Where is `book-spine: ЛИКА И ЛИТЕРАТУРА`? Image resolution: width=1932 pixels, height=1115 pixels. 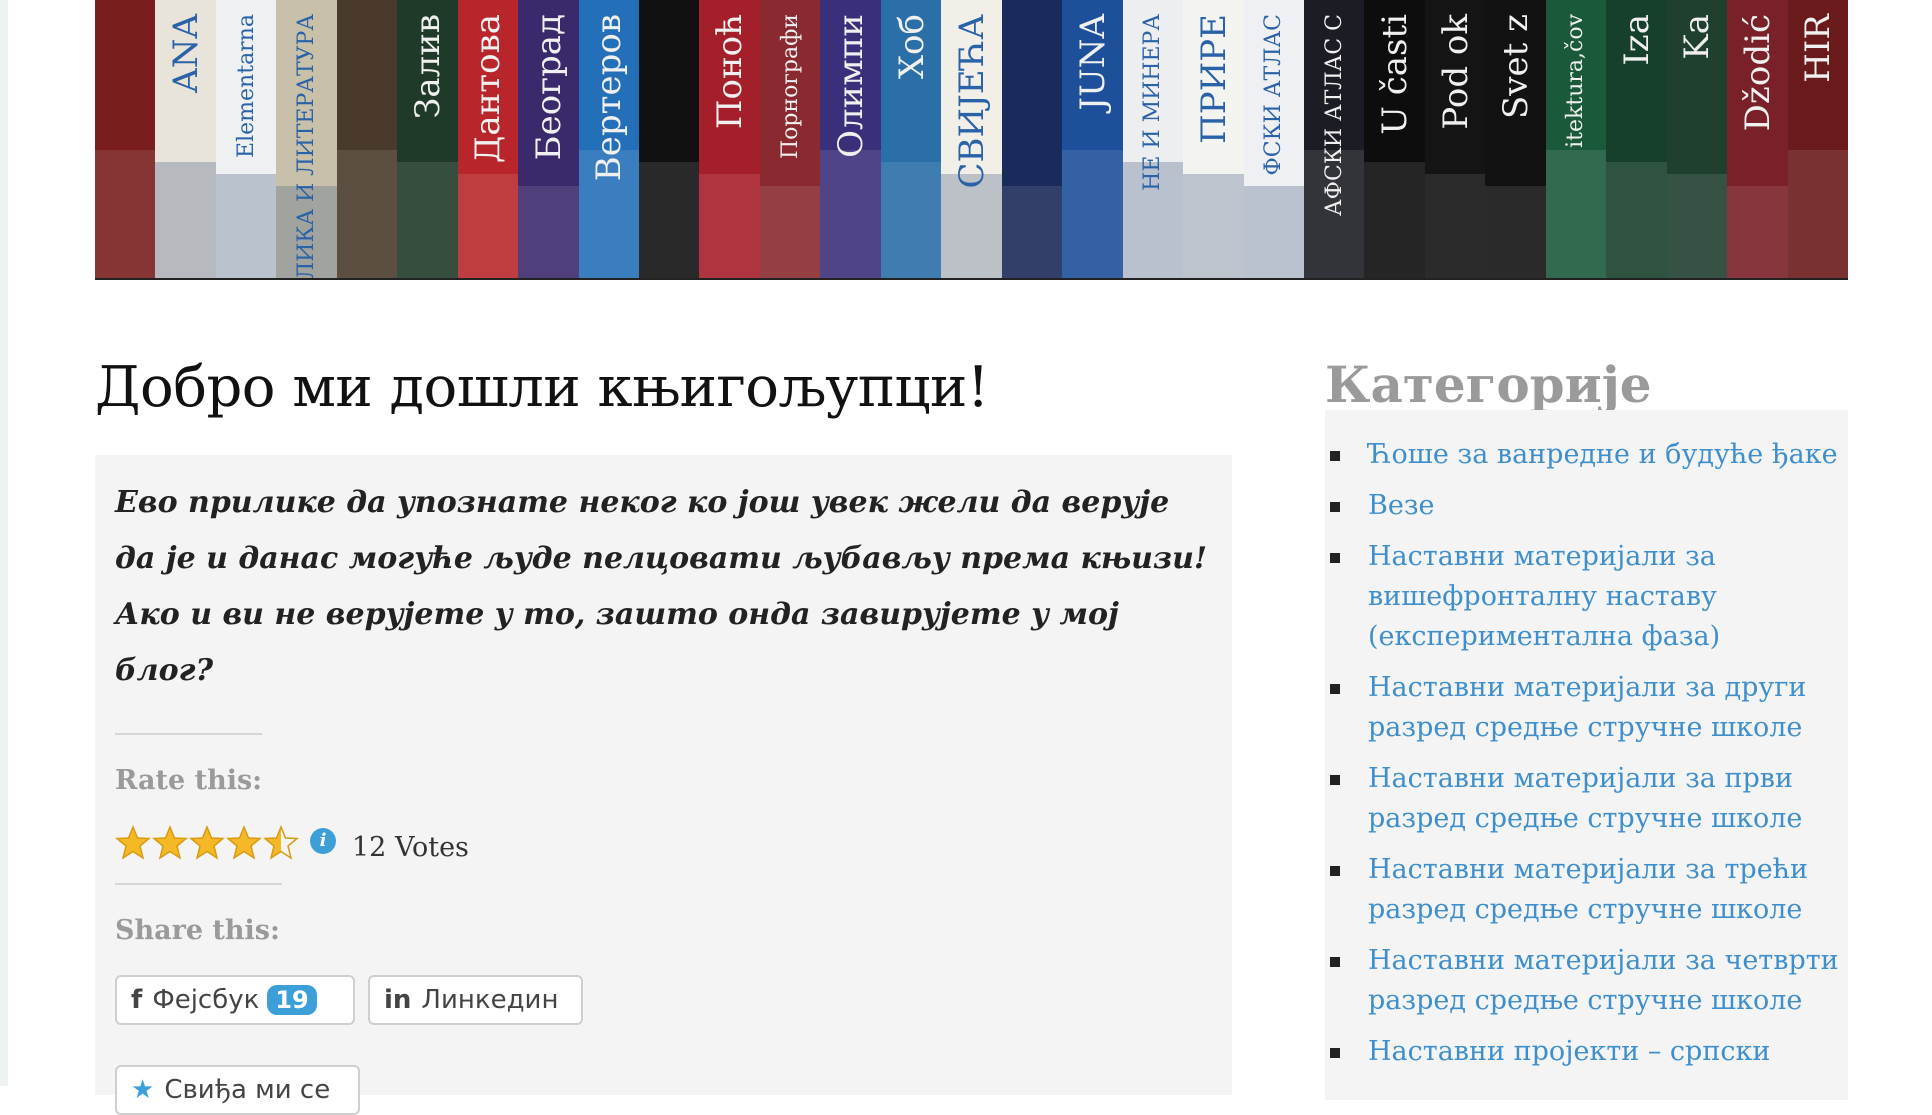
book-spine: ЛИКА И ЛИТЕРАТУРА is located at coordinates (307, 139).